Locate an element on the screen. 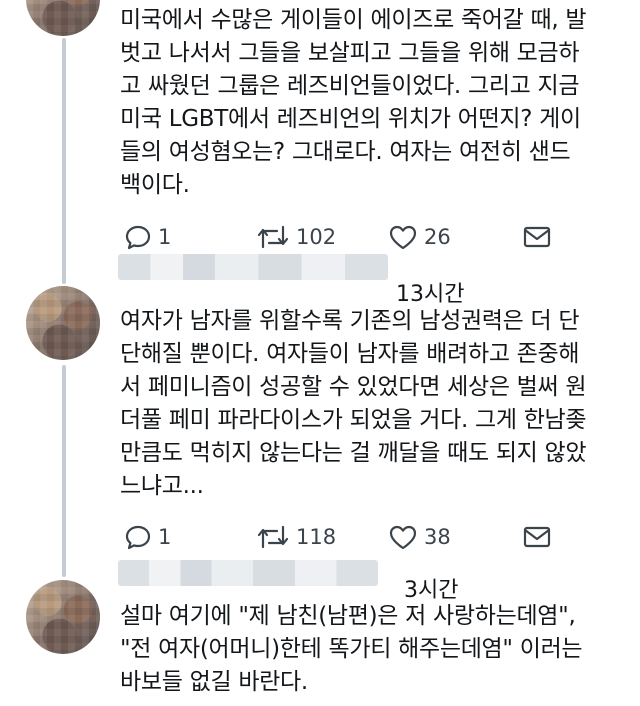 The height and width of the screenshot is (706, 640). retweet-button: 102 is located at coordinates (296, 237).